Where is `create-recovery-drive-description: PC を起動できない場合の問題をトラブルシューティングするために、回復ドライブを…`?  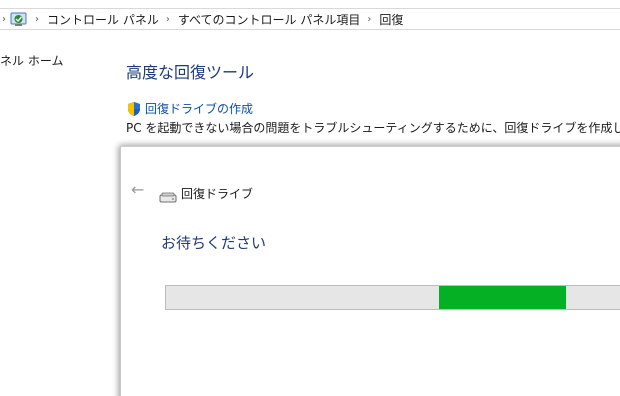
create-recovery-drive-description: PC を起動できない場合の問題をトラブルシューティングするために、回復ドライブを… is located at coordinates (373, 128).